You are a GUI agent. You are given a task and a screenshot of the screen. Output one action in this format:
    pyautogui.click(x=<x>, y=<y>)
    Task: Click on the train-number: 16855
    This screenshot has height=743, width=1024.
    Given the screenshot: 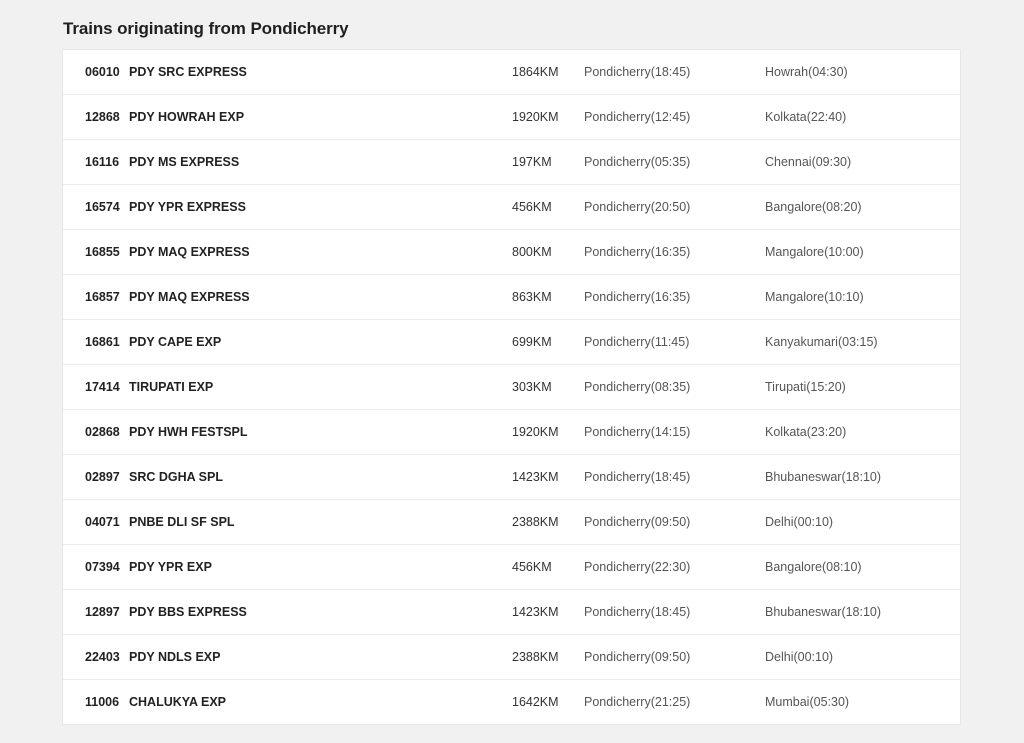 What is the action you would take?
    pyautogui.click(x=102, y=252)
    